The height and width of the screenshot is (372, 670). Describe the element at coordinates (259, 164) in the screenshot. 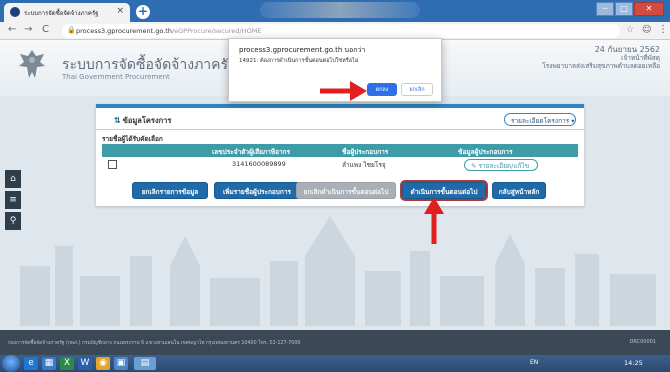

I see `cell-tax-id: 3141600089899` at that location.